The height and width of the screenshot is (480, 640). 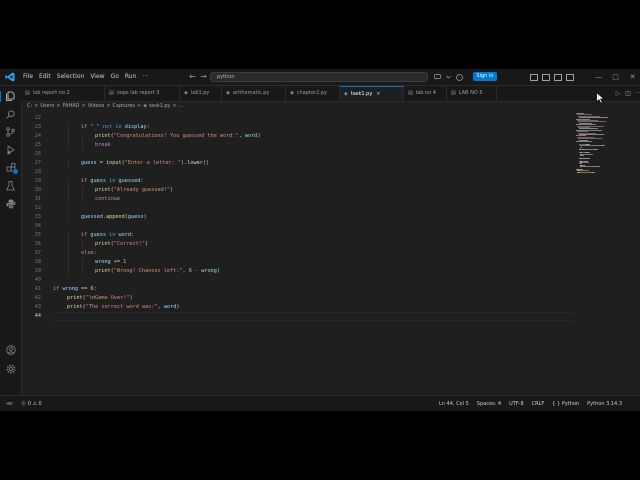 I want to click on more-actions-icon: ···, so click(x=636, y=93).